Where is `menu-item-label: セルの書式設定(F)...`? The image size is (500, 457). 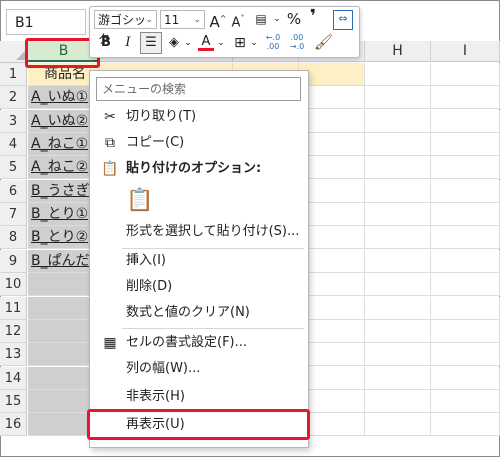 menu-item-label: セルの書式設定(F)... is located at coordinates (187, 342).